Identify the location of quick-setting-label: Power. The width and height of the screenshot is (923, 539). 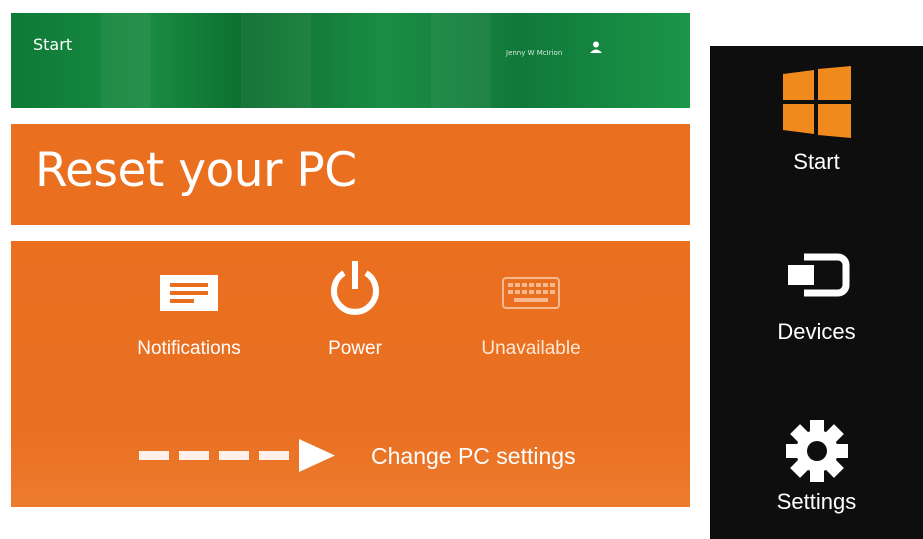
(355, 348).